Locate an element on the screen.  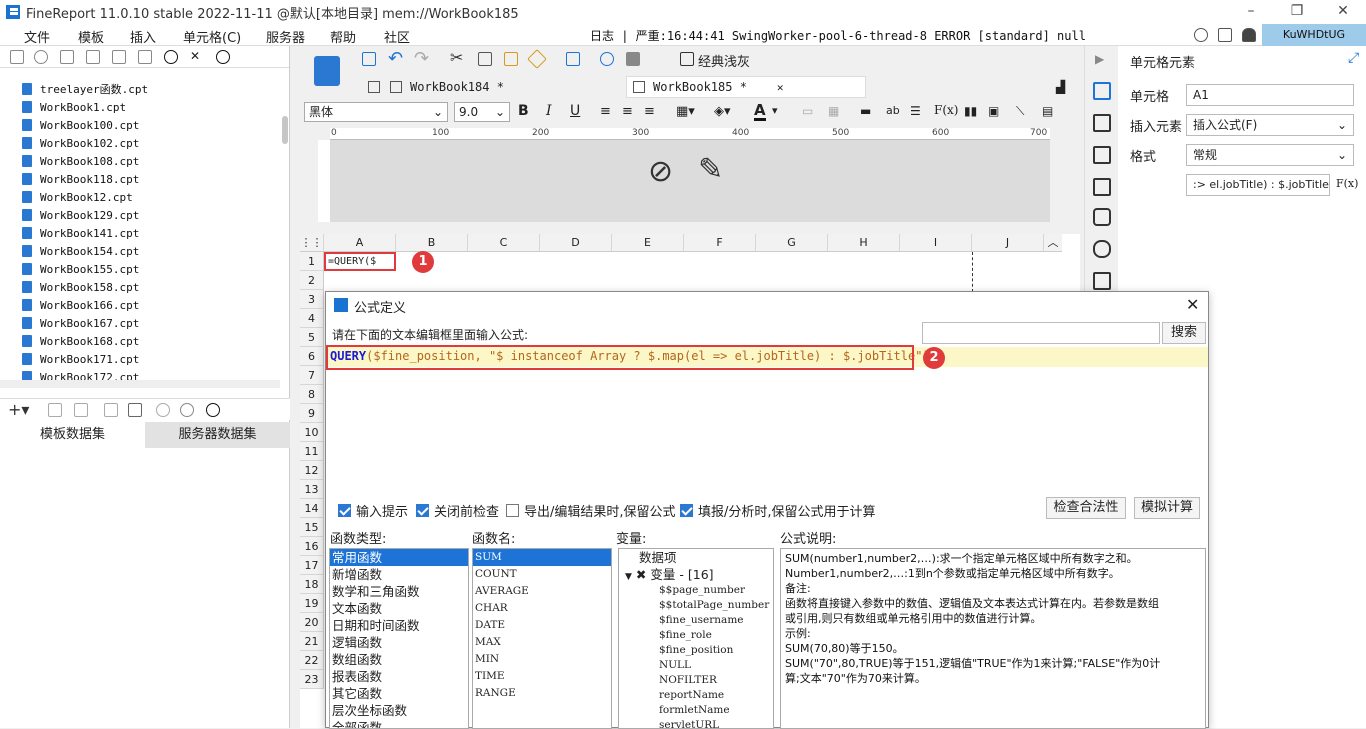
row-header: 6 is located at coordinates (312, 356).